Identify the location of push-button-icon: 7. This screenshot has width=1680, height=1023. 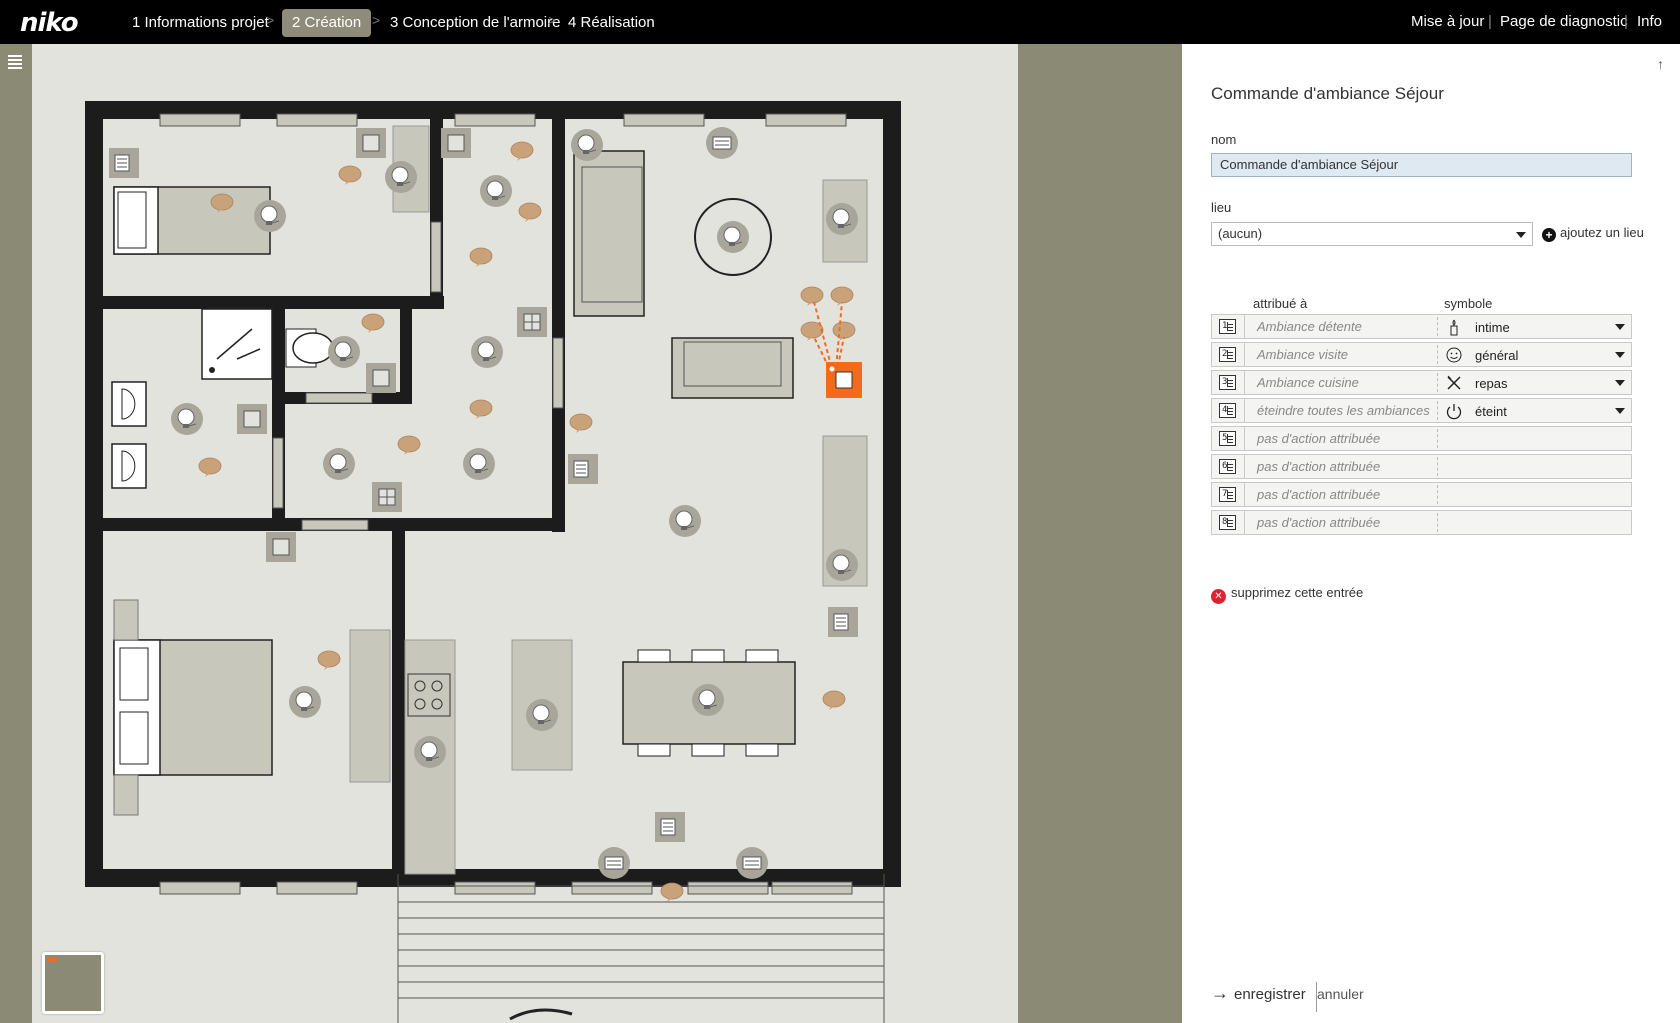
(1227, 494).